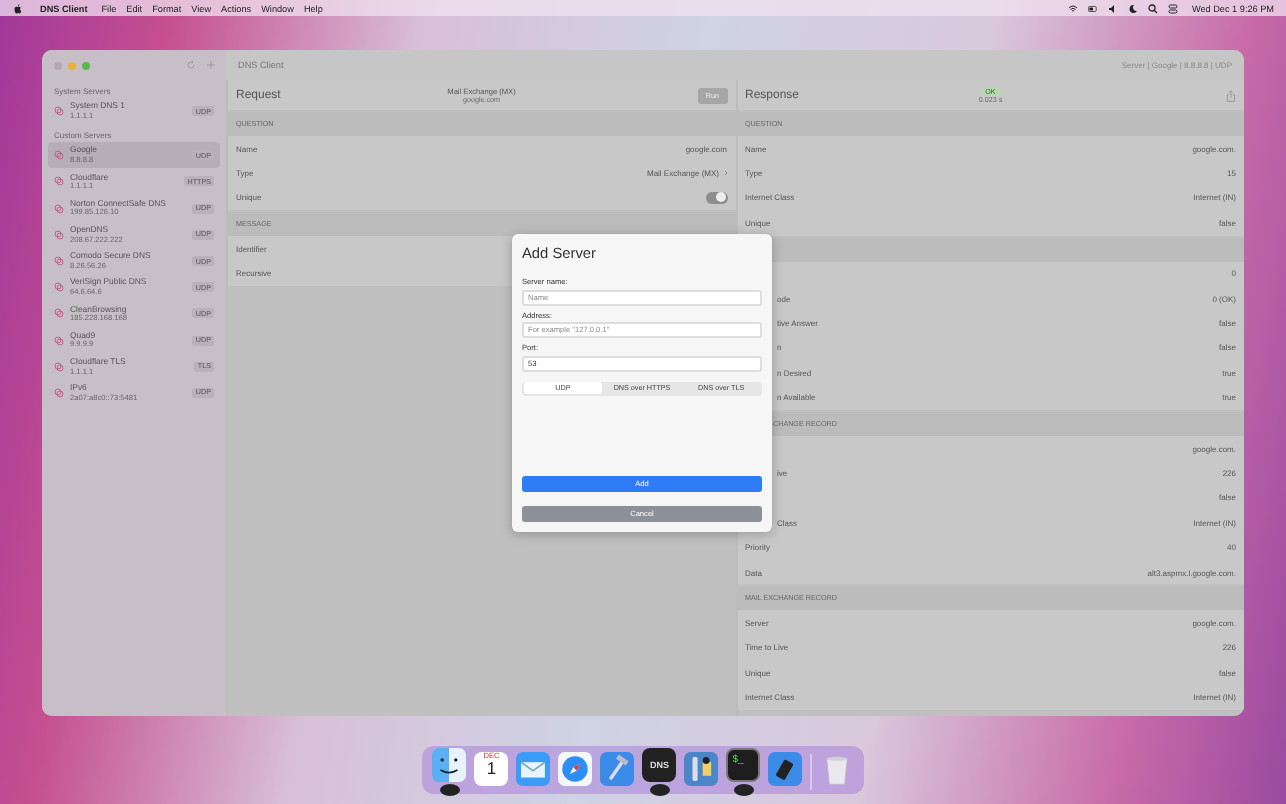  Describe the element at coordinates (1172, 8) in the screenshot. I see `control-center-icon` at that location.